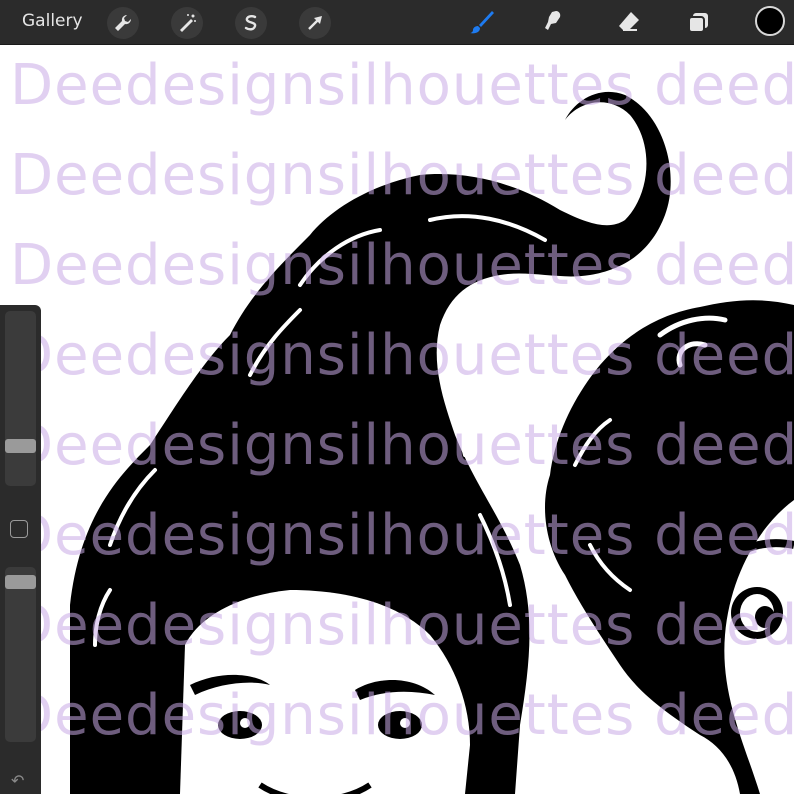 The image size is (794, 794). What do you see at coordinates (19, 529) in the screenshot?
I see `modify-button` at bounding box center [19, 529].